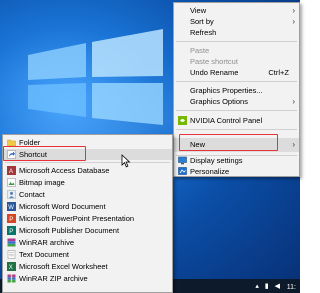 The width and height of the screenshot is (320, 293). I want to click on submenu-item-access: A Microsoft Access Database, so click(87, 170).